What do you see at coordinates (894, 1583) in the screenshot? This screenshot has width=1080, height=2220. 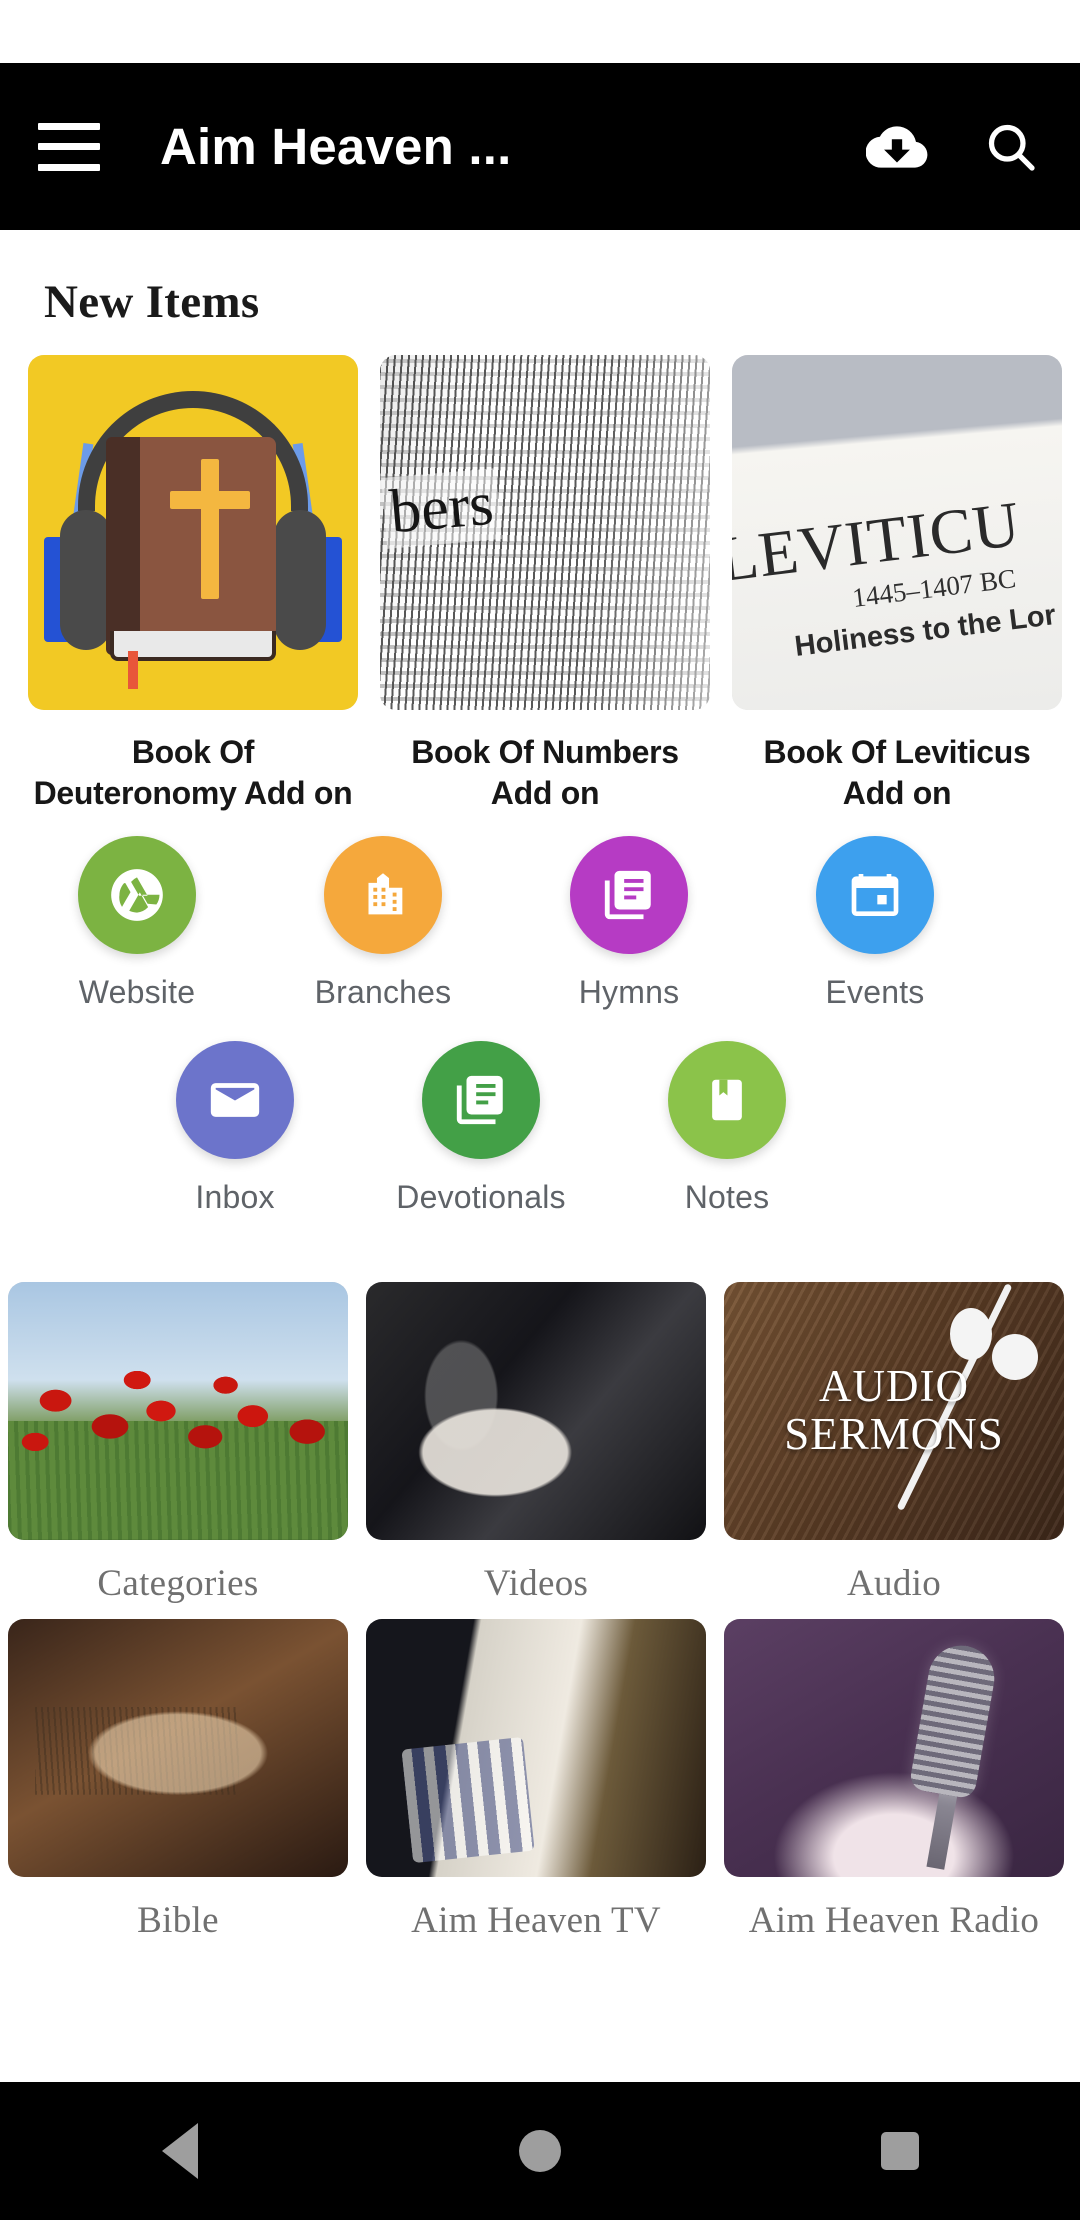 I see `media-tile-label: Audio` at bounding box center [894, 1583].